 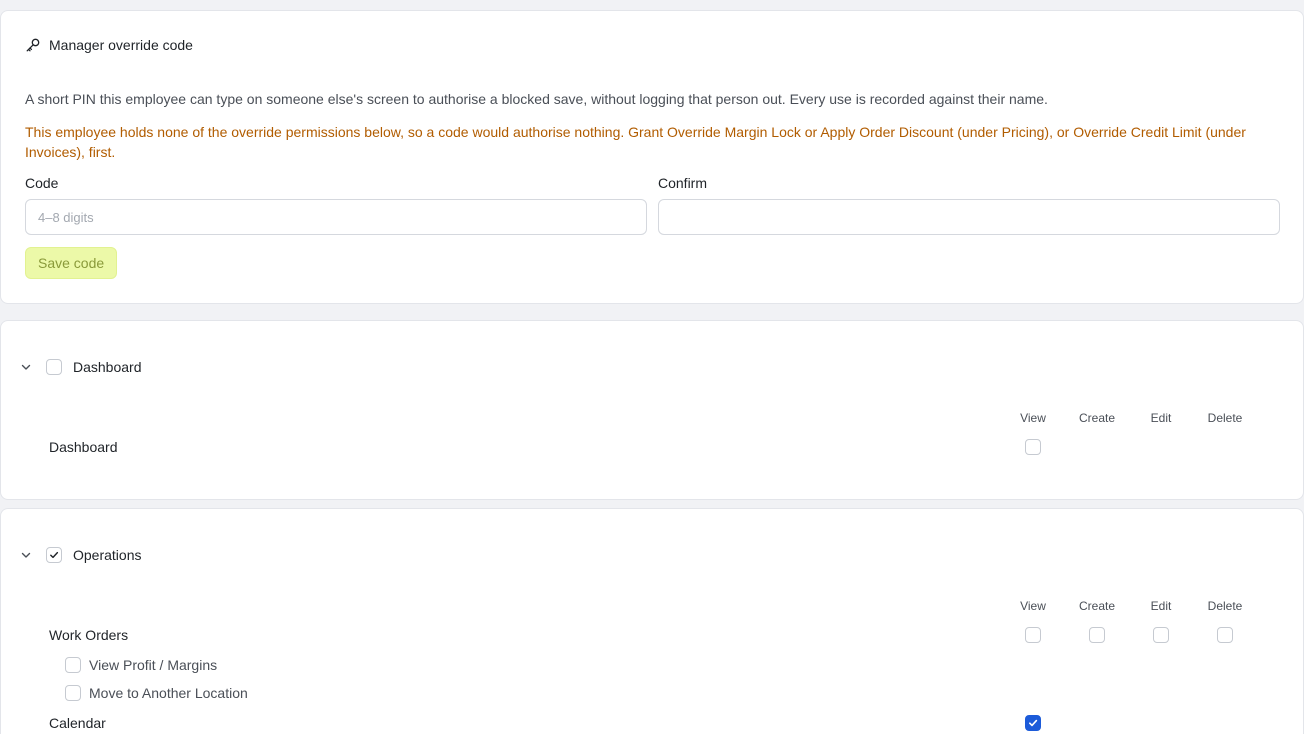 What do you see at coordinates (336, 217) in the screenshot?
I see `code-input` at bounding box center [336, 217].